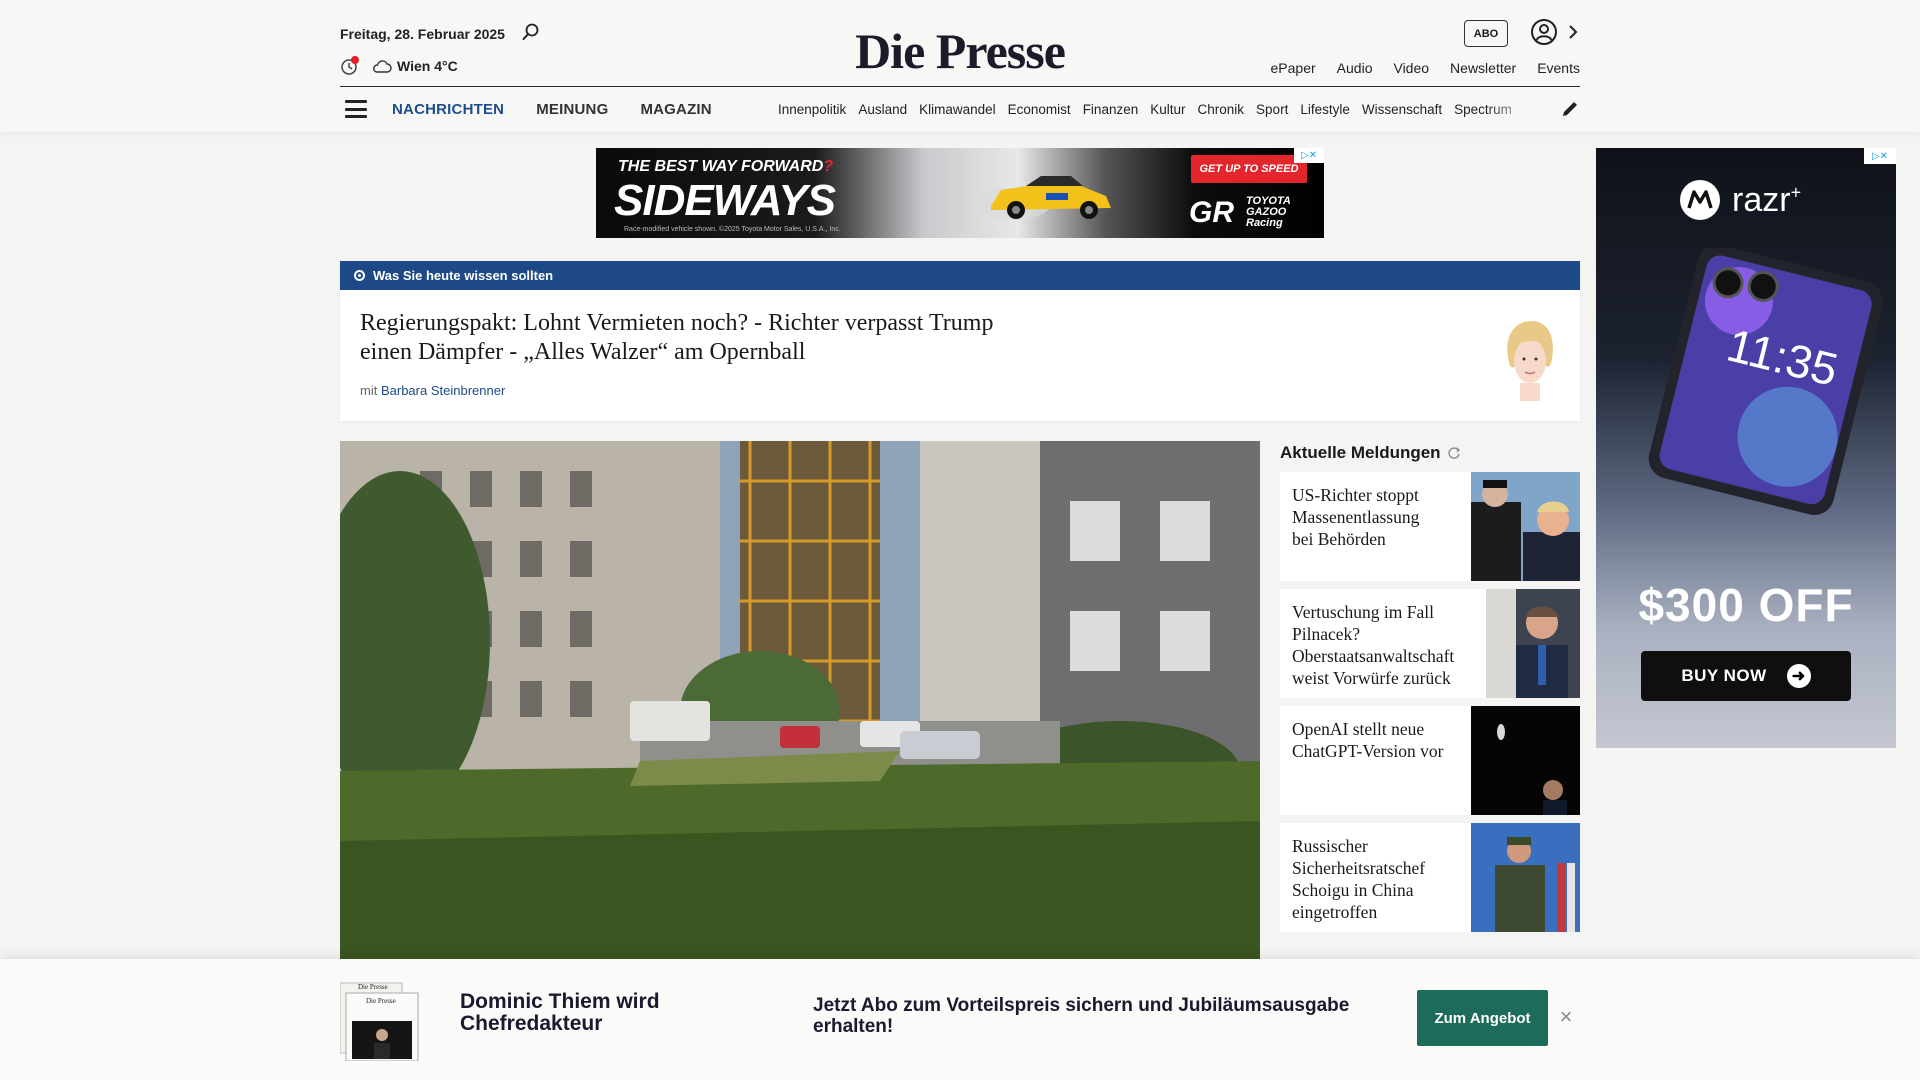 The image size is (1920, 1080). I want to click on latest-news-title: Aktuelle Meldungen, so click(1360, 452).